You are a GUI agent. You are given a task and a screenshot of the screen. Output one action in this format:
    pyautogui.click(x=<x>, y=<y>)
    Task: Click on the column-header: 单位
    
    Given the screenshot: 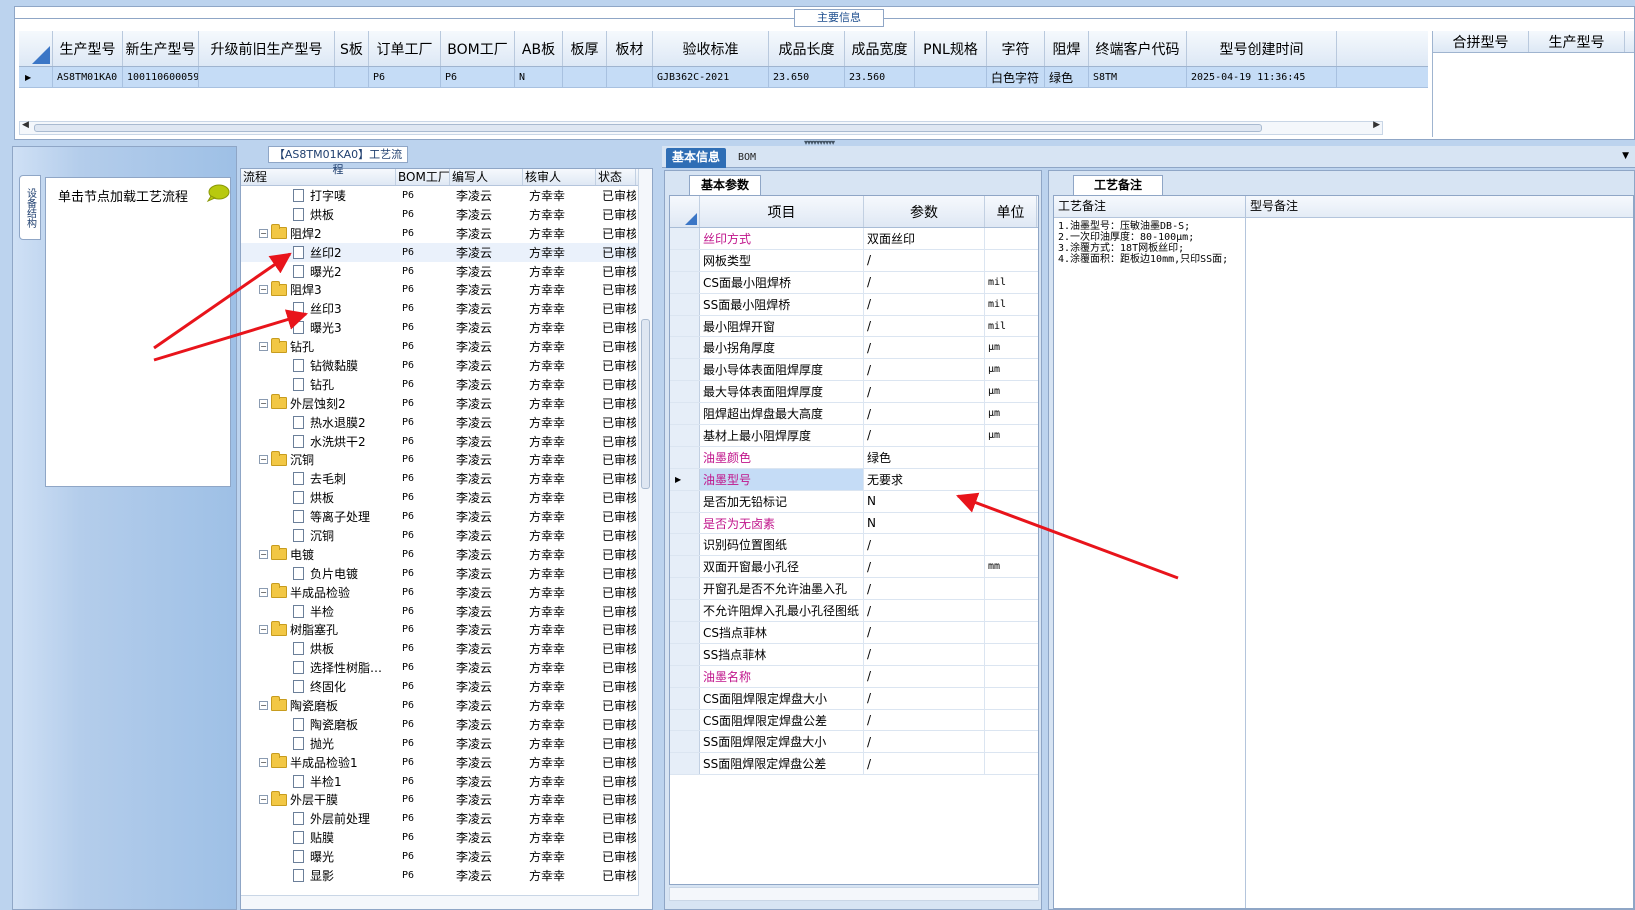 What is the action you would take?
    pyautogui.click(x=1011, y=211)
    